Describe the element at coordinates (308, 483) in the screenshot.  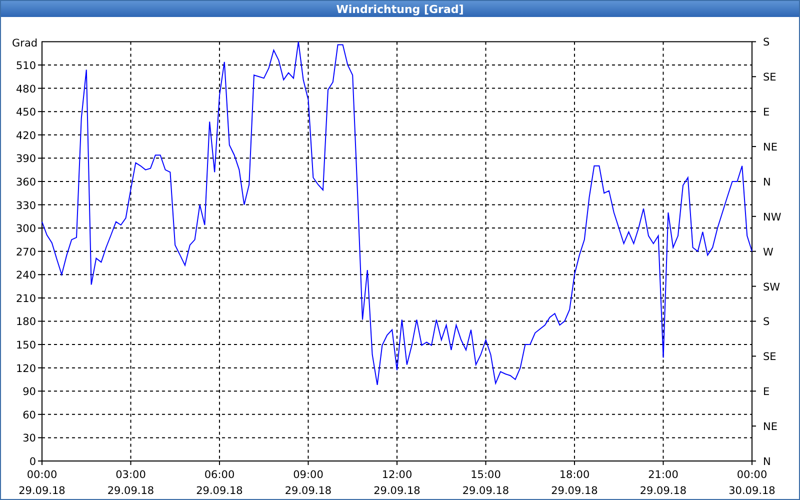
I see `x-axis-label: 09:00 29.09.18` at that location.